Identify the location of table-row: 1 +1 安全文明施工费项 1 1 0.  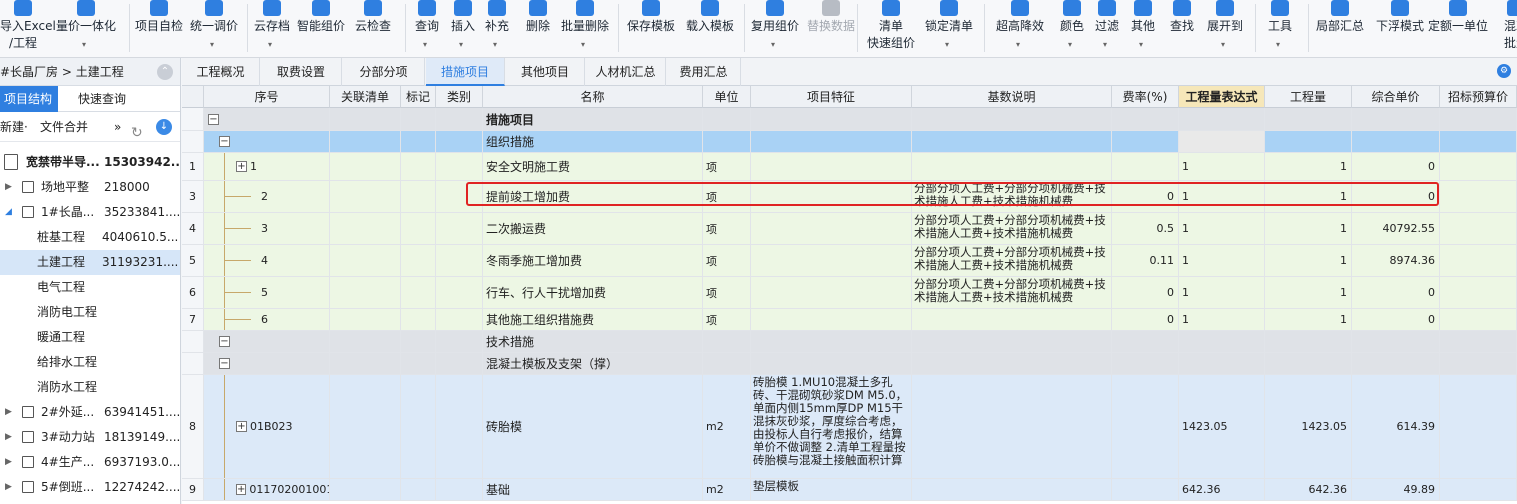
(849, 167).